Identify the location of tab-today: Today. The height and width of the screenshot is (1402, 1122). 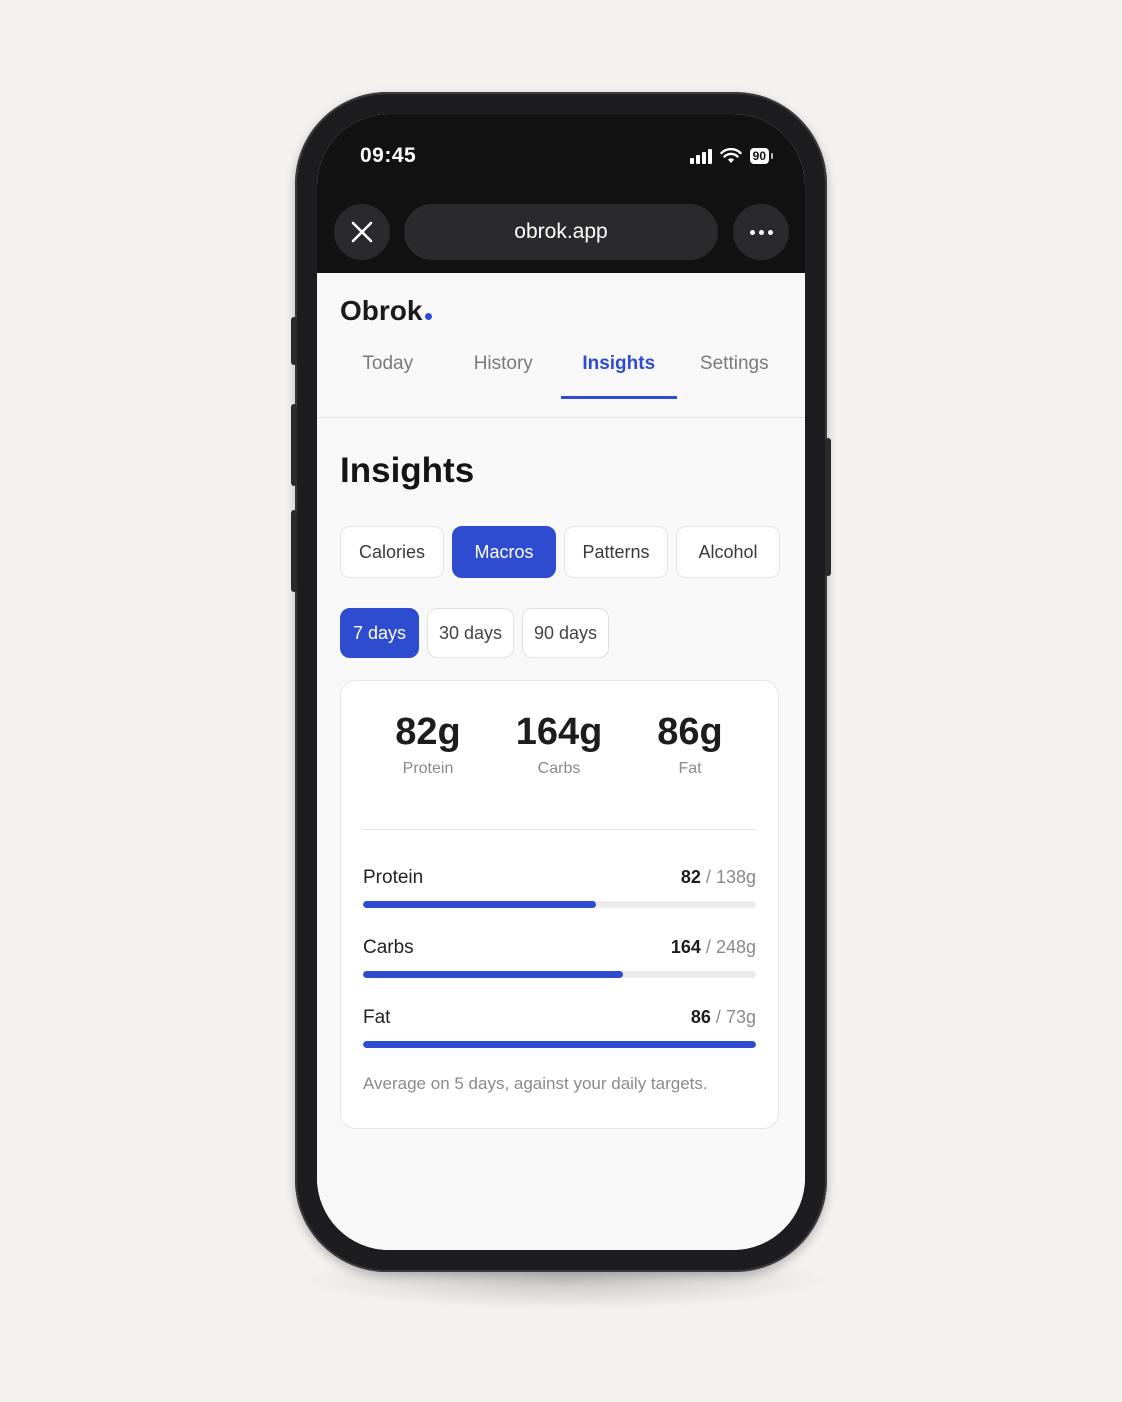
(388, 376).